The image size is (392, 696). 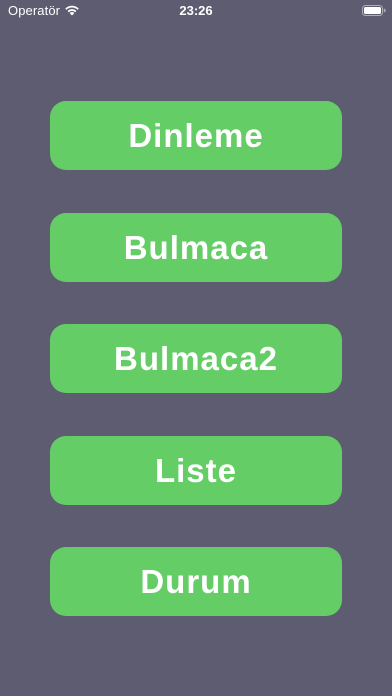 What do you see at coordinates (196, 470) in the screenshot?
I see `liste-button: Liste` at bounding box center [196, 470].